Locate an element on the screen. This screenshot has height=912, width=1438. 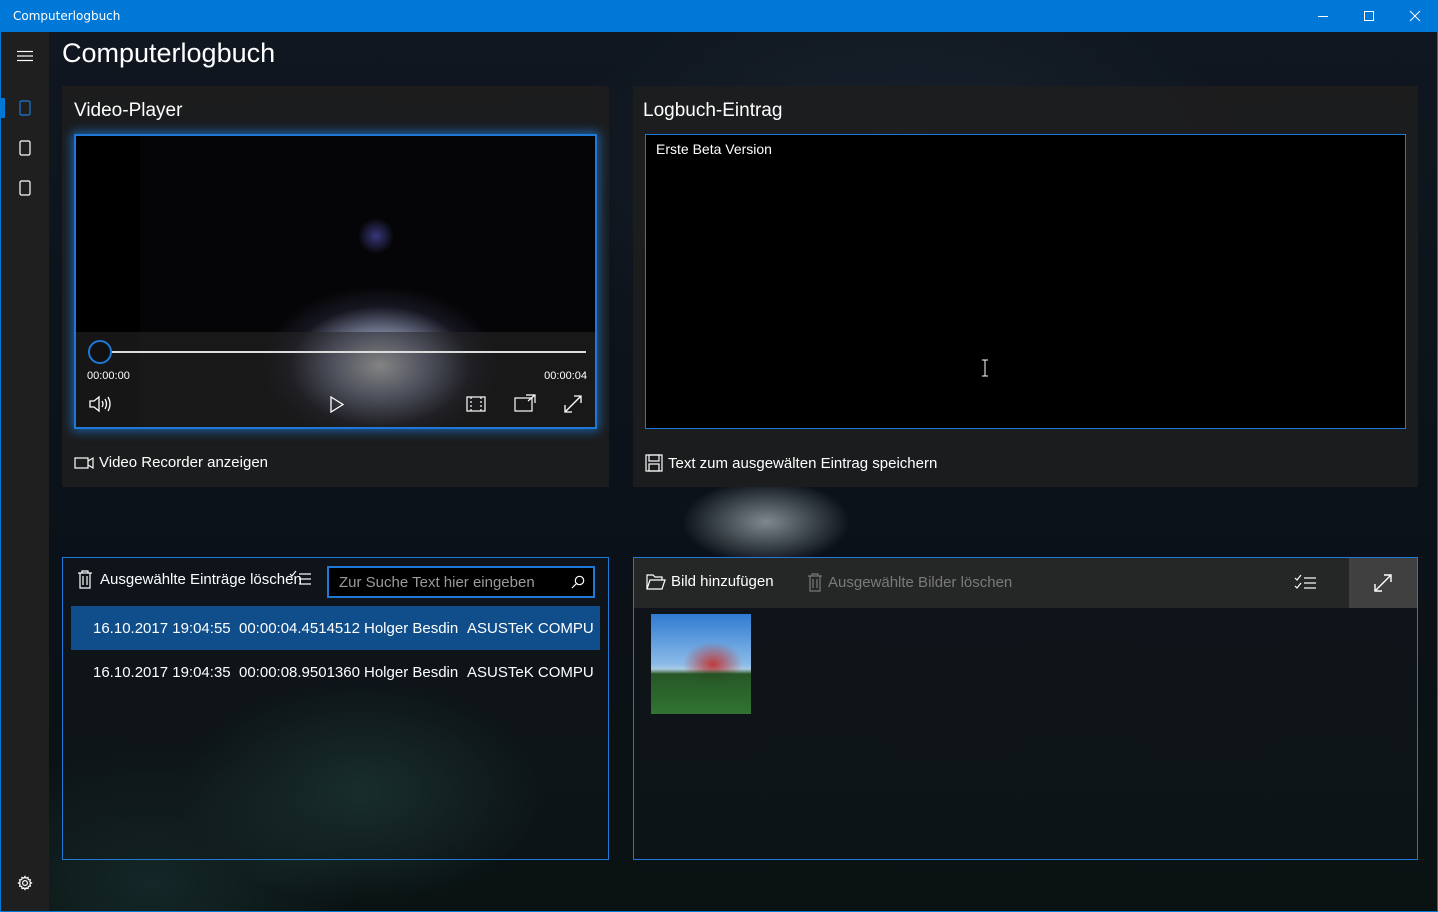
delete-selected-images-label: Ausgewählte Bilder löschen is located at coordinates (920, 582).